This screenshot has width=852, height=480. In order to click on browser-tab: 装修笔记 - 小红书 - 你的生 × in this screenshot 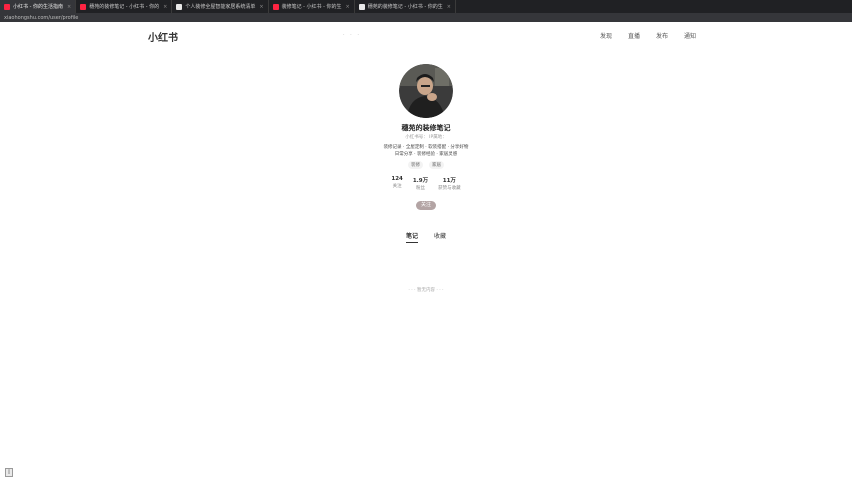, I will do `click(312, 6)`.